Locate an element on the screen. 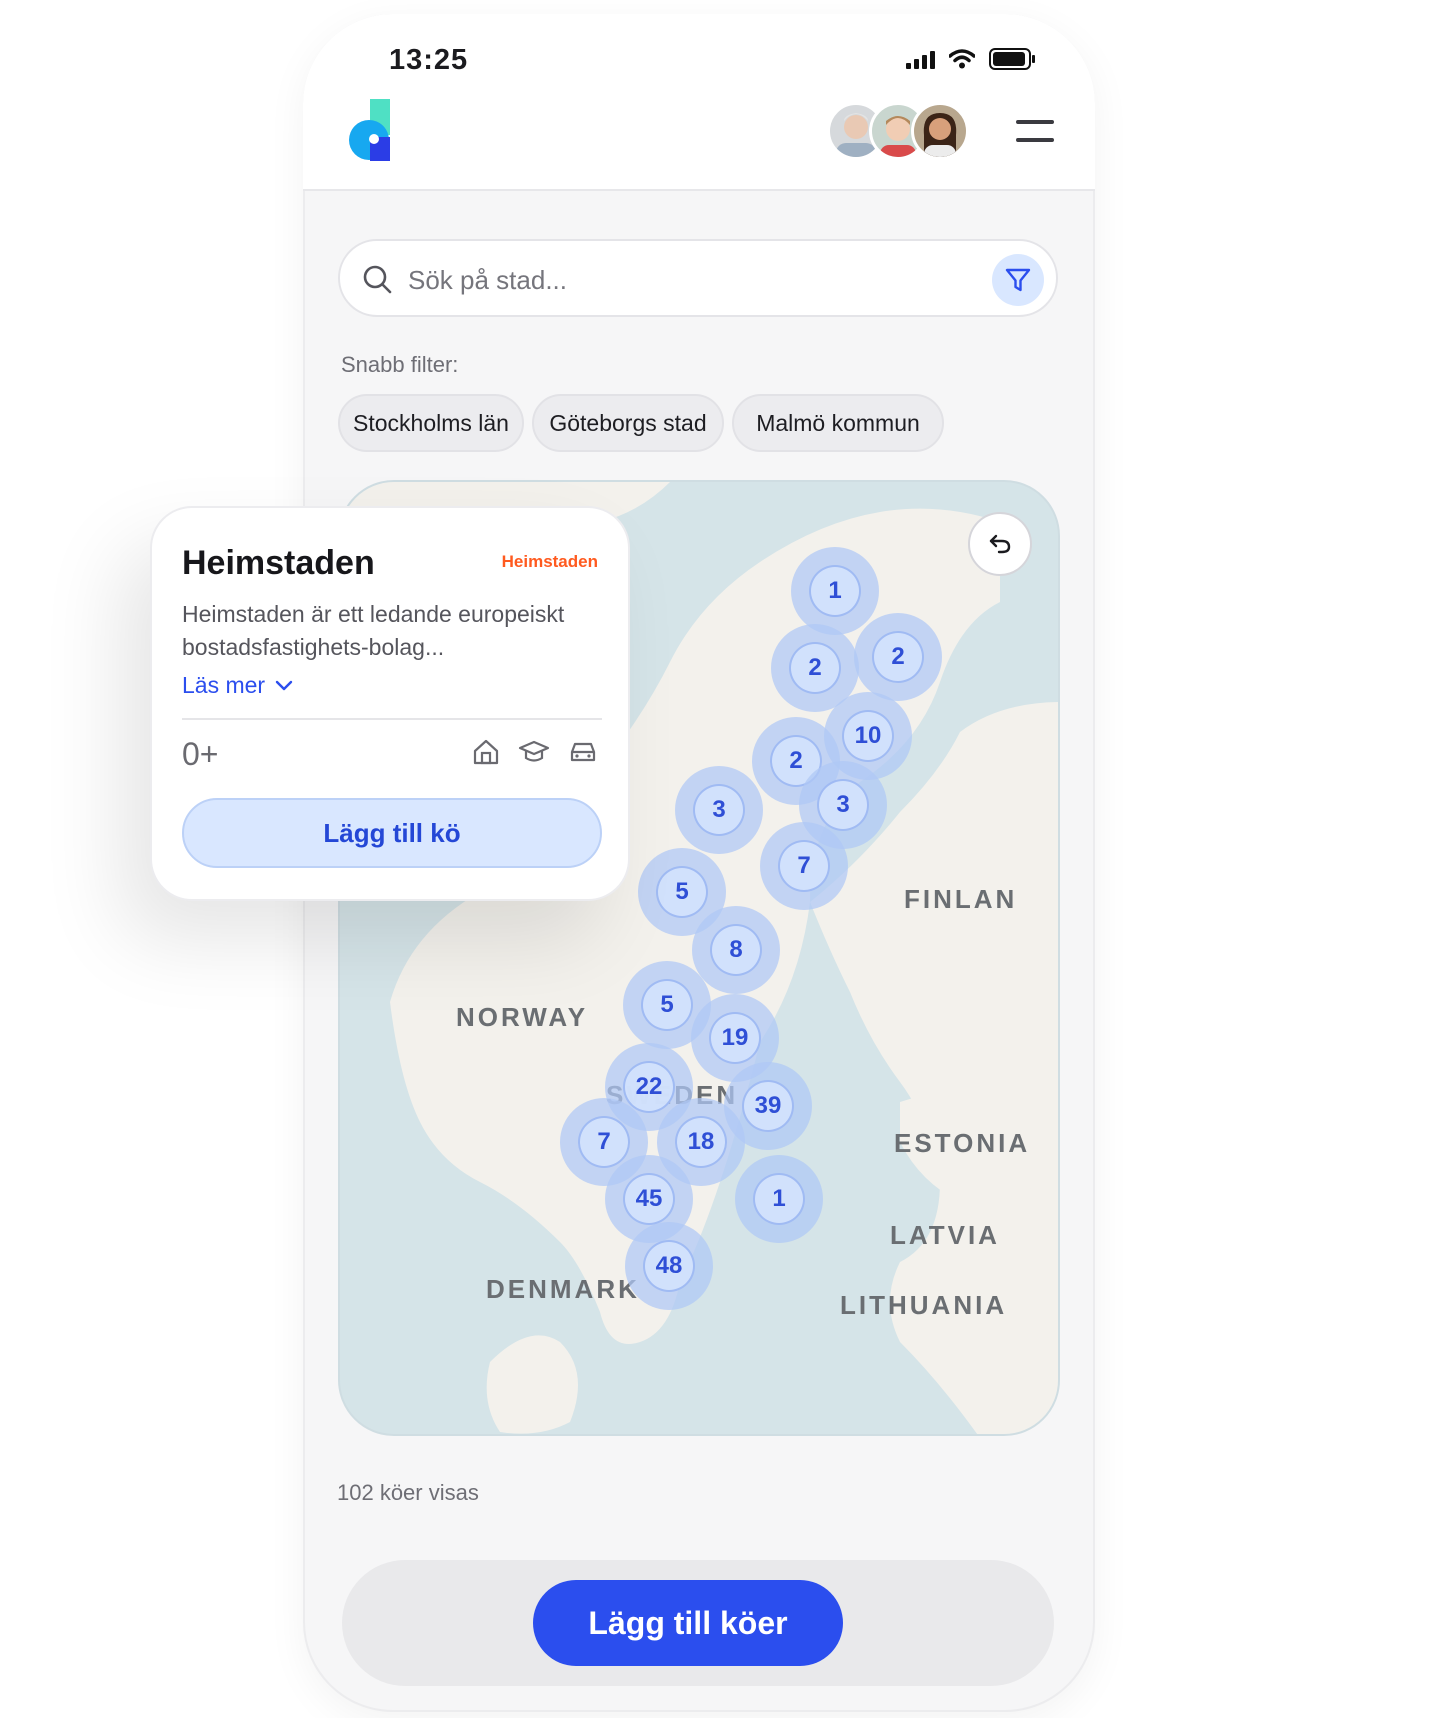  country-label: FINLAN is located at coordinates (961, 899).